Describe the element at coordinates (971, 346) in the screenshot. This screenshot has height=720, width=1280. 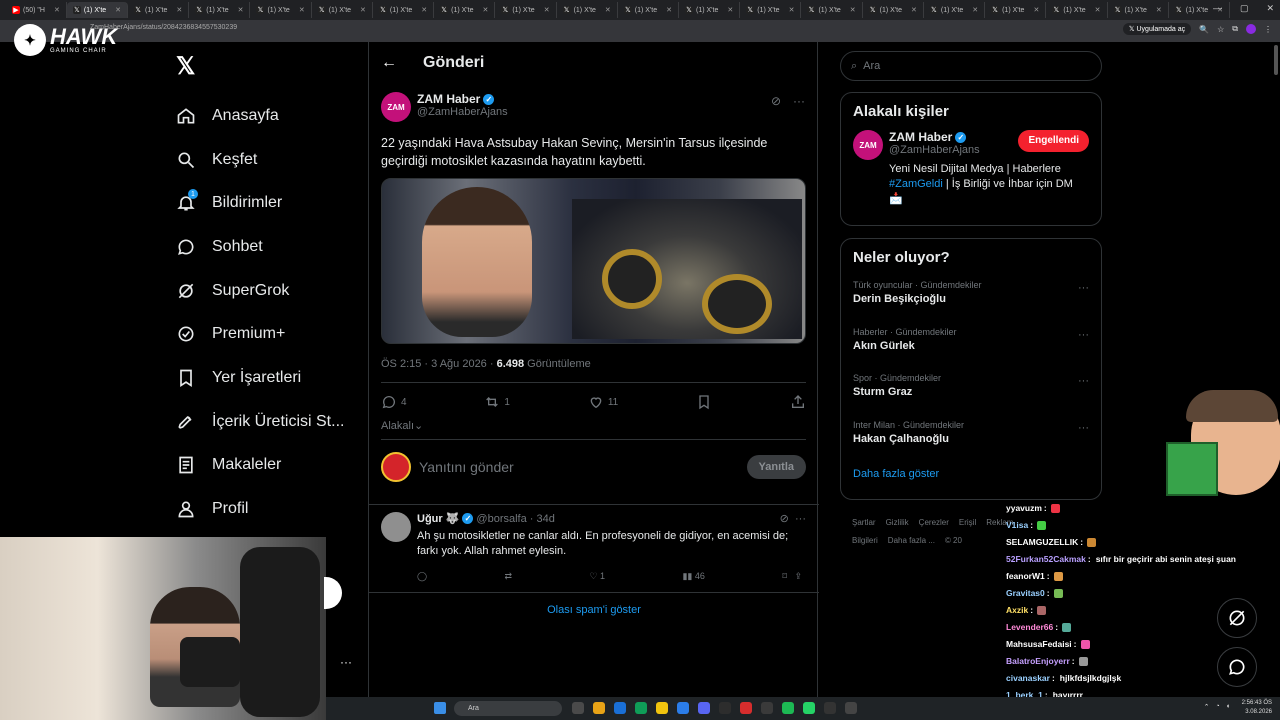
I see `trend-item: Haberler · Gündemdekiler Akın Gürlek ···` at that location.